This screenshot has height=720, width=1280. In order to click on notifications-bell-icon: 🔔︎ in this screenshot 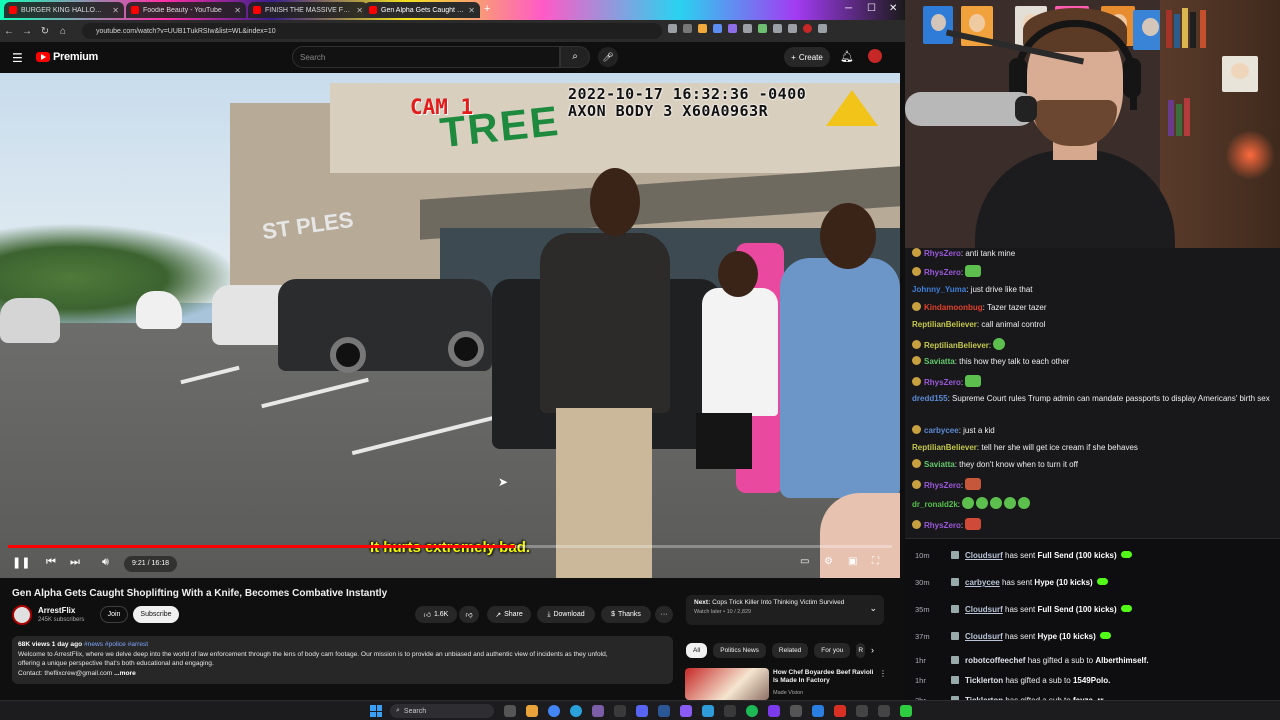, I will do `click(847, 56)`.